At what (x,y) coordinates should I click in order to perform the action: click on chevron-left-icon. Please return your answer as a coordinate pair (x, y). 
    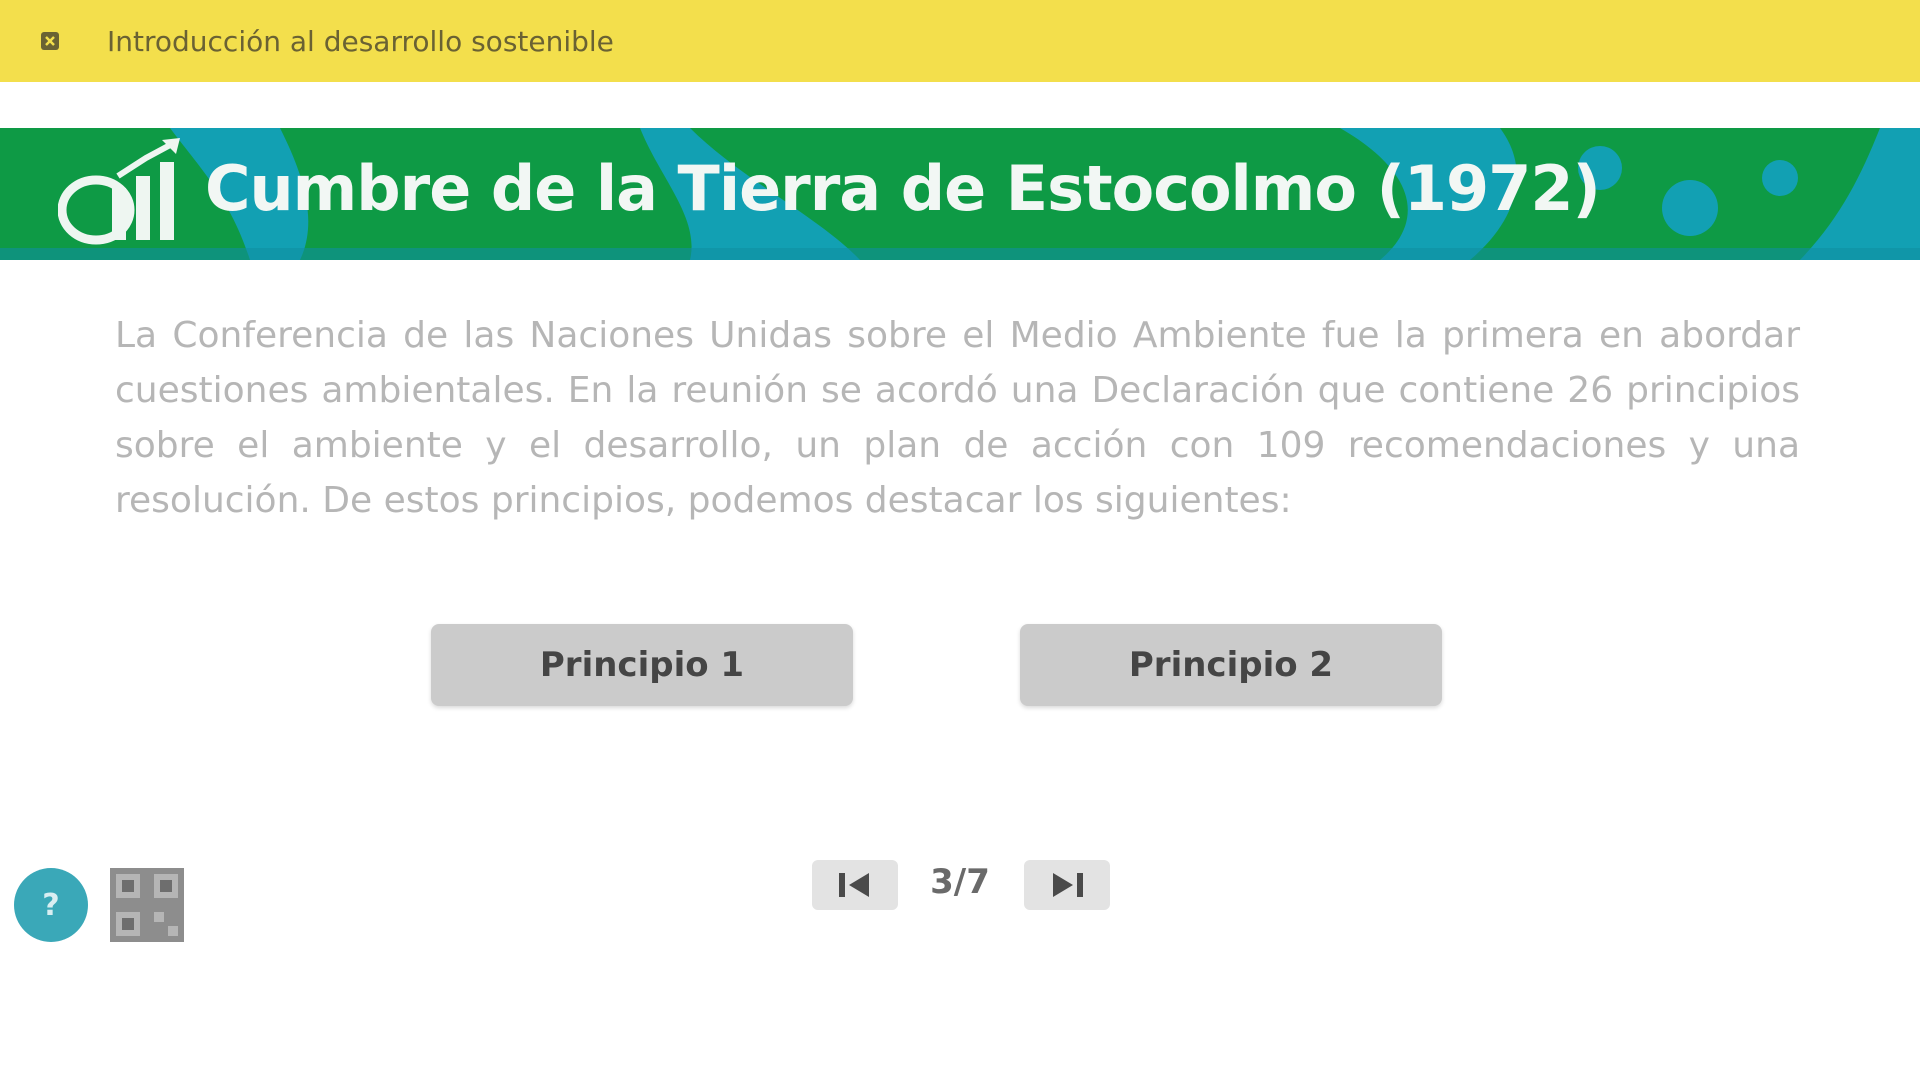
    Looking at the image, I should click on (854, 885).